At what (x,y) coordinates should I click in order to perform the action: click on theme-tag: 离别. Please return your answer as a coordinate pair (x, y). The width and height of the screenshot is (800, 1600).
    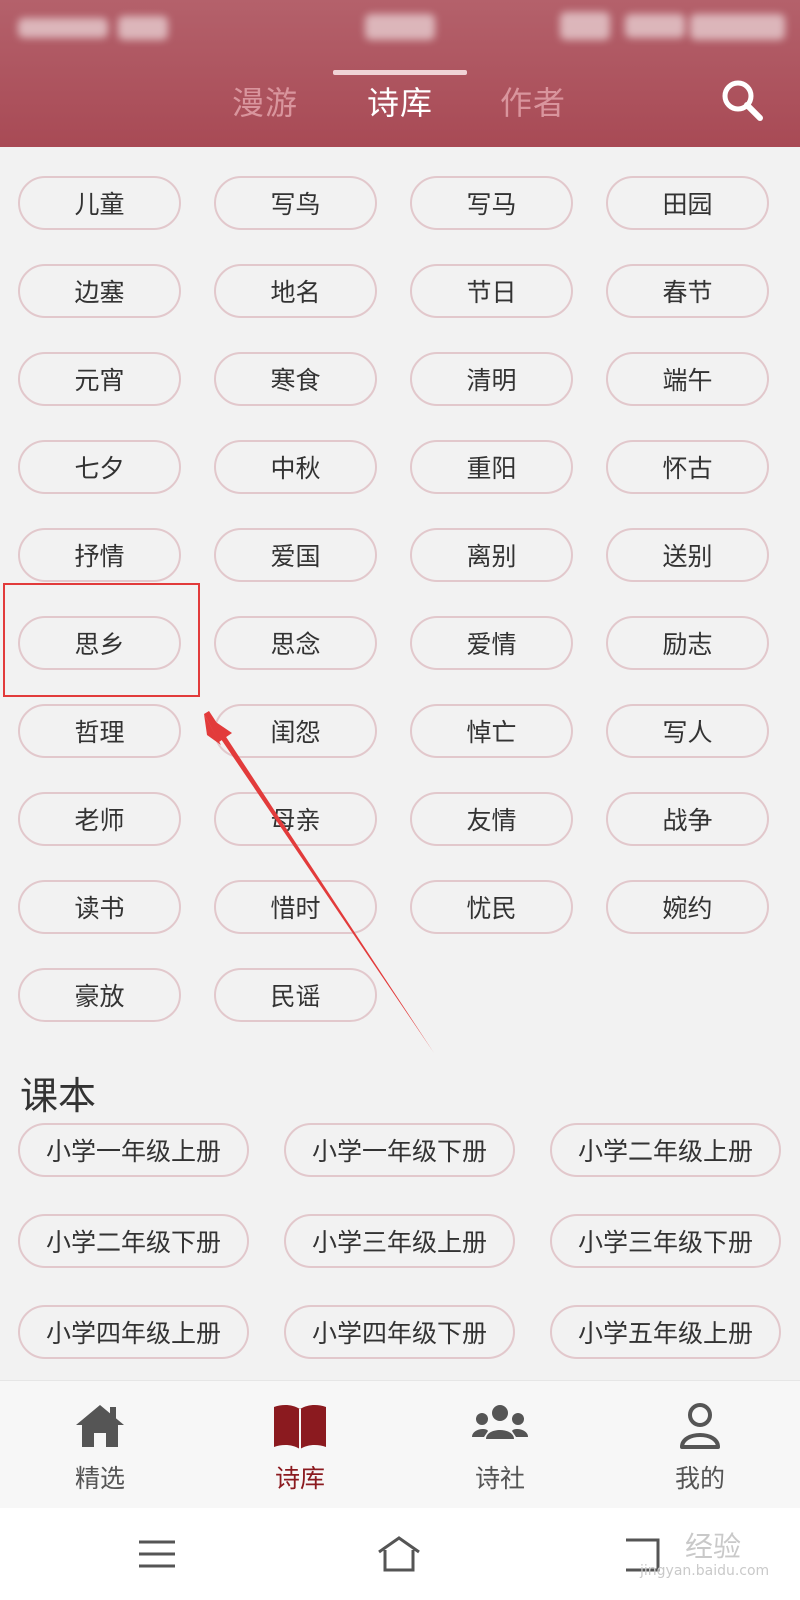
    Looking at the image, I should click on (491, 555).